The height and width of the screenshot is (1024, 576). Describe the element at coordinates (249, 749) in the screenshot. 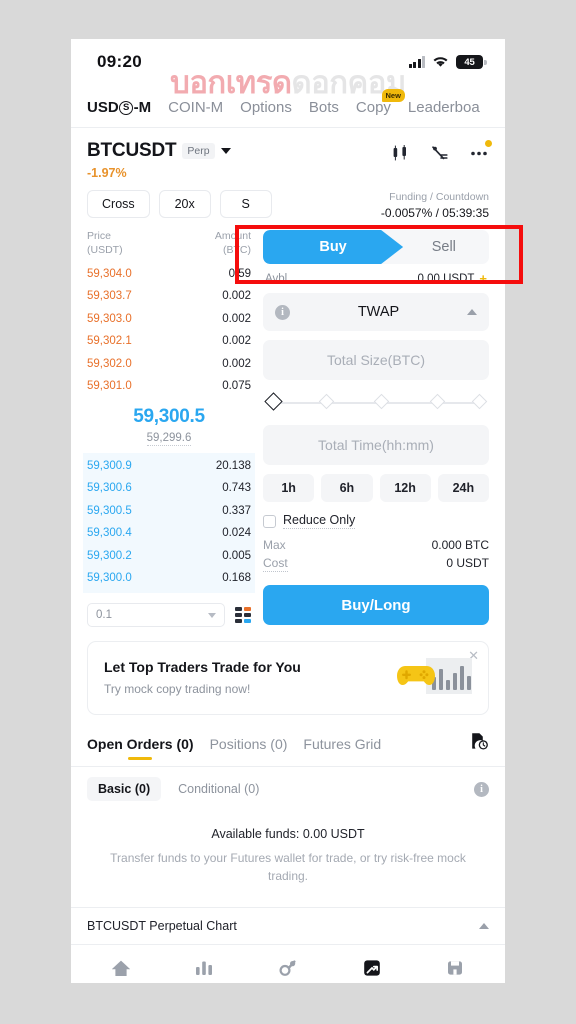

I see `tab-positions: Positions (0)` at that location.